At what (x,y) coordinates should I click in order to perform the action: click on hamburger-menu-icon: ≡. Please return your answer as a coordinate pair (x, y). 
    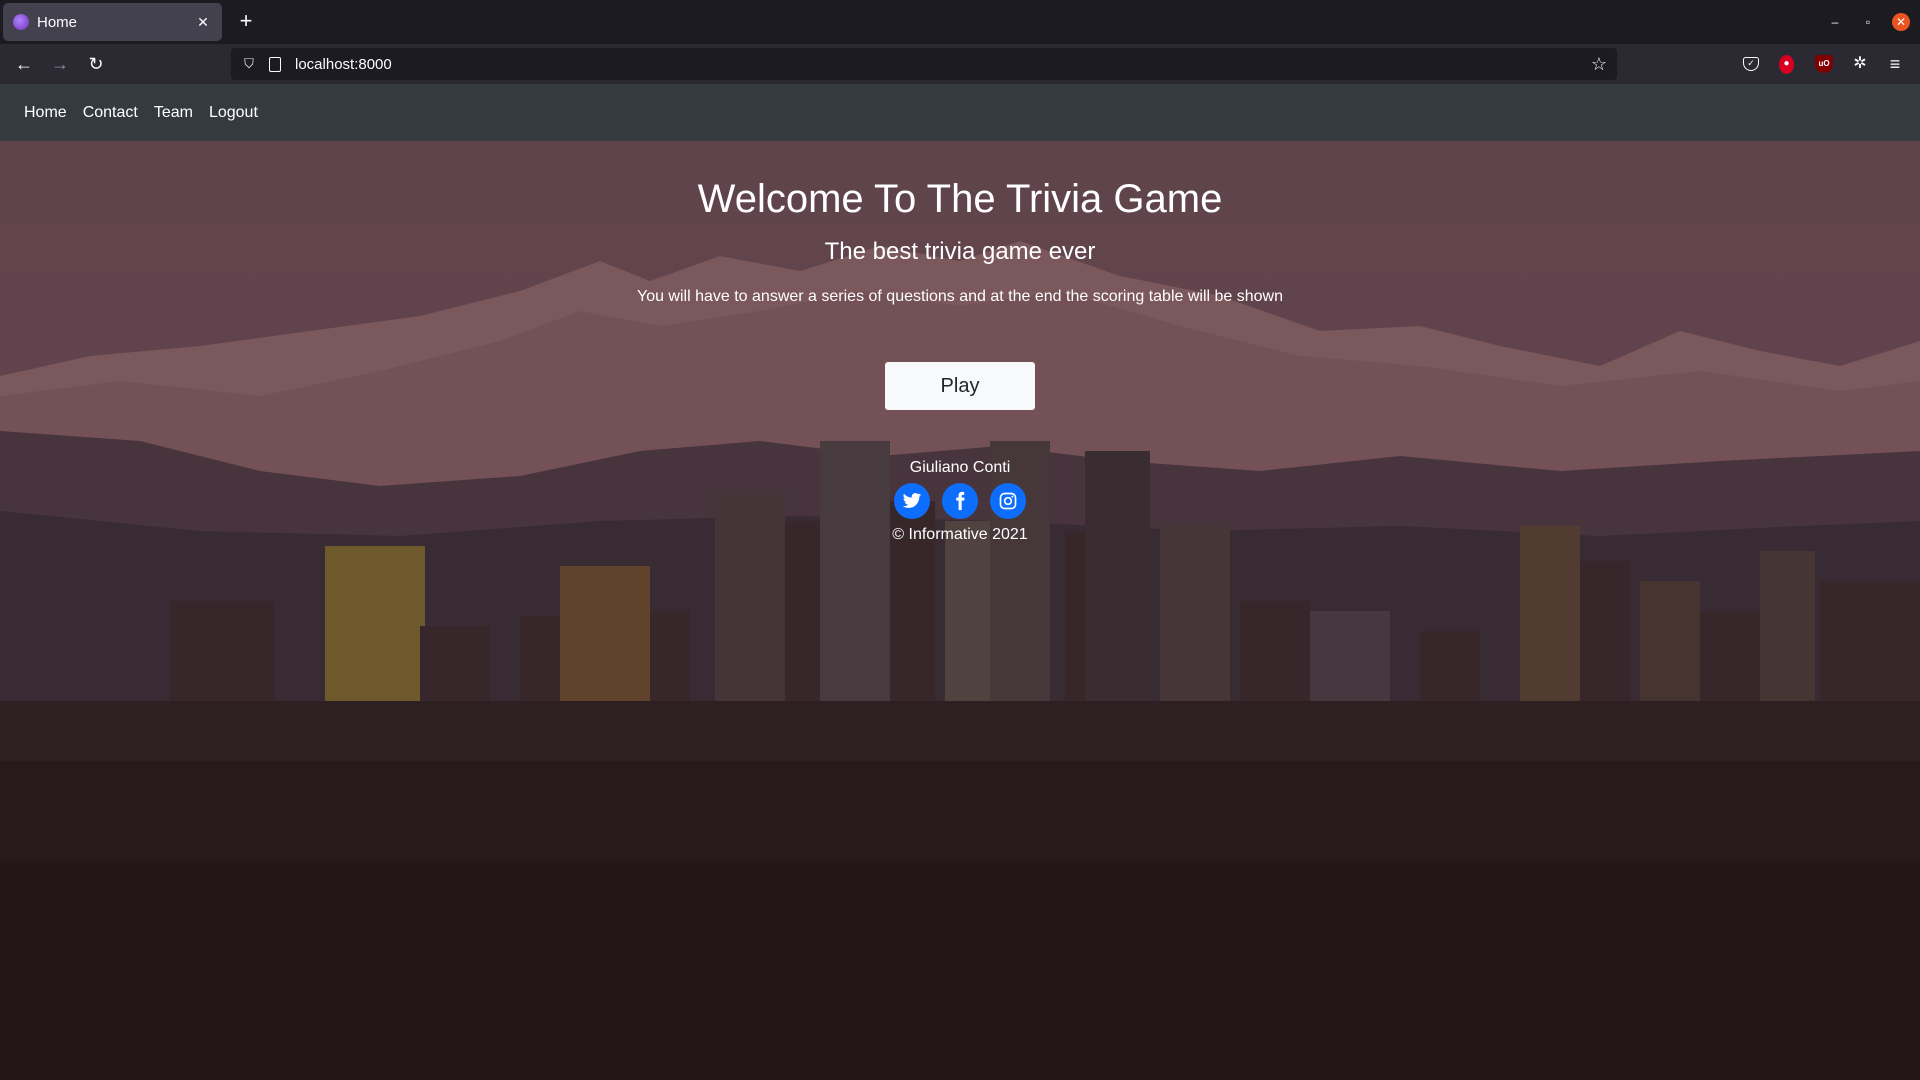
    Looking at the image, I should click on (1895, 64).